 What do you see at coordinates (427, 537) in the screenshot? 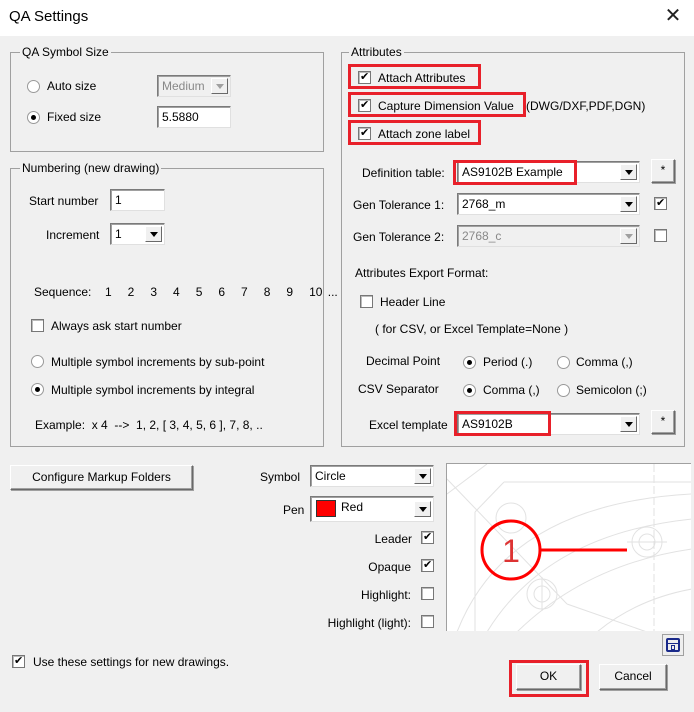
I see `leader-checkbox` at bounding box center [427, 537].